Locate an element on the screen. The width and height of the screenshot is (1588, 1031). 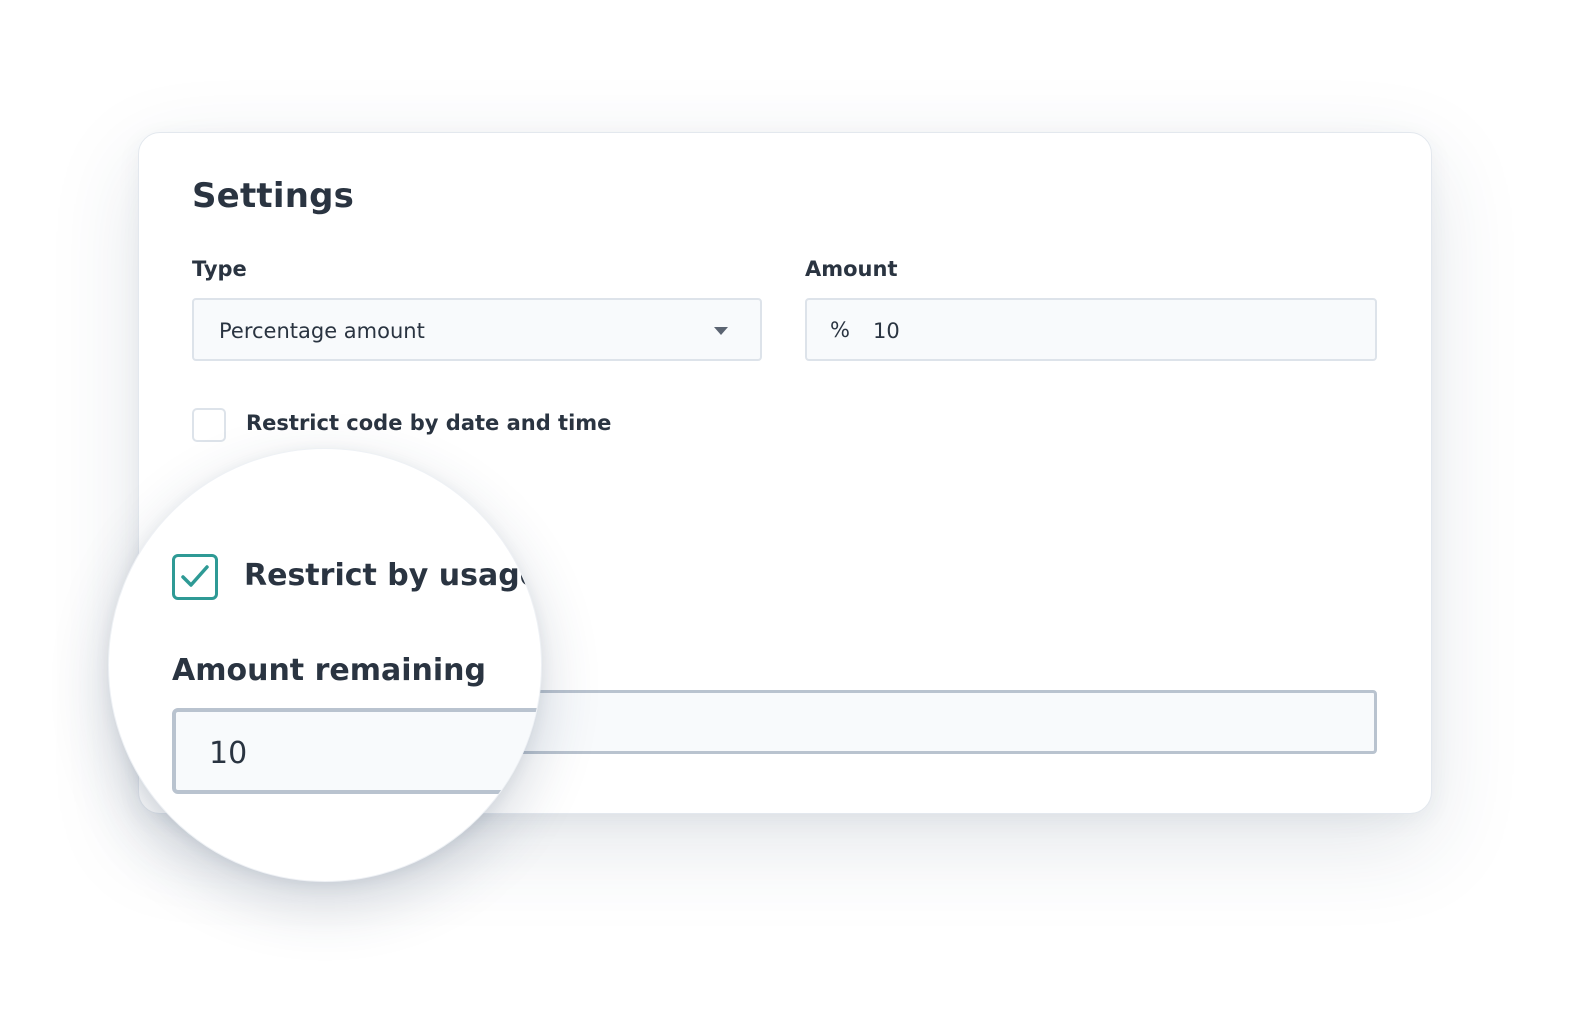
restrict-usage-label: Restrict by usage is located at coordinates (392, 575).